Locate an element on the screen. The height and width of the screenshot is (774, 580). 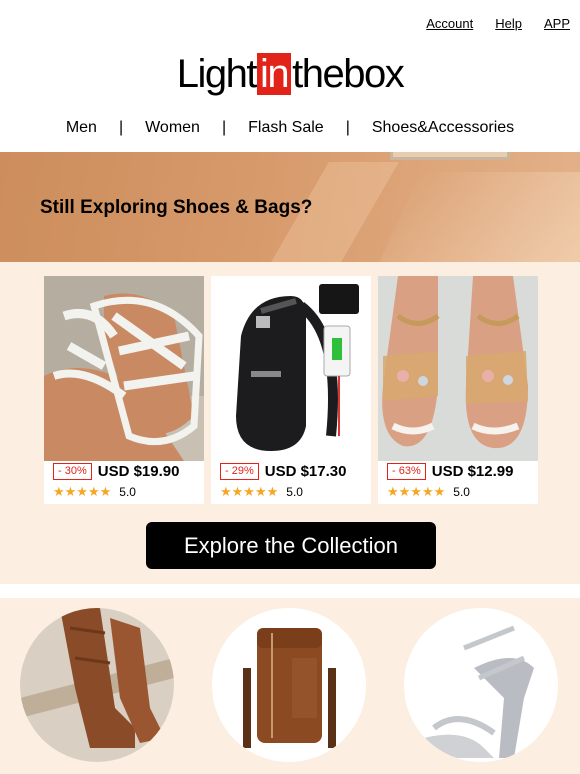
price-row: - 30% USD $19.90 is located at coordinates (116, 471).